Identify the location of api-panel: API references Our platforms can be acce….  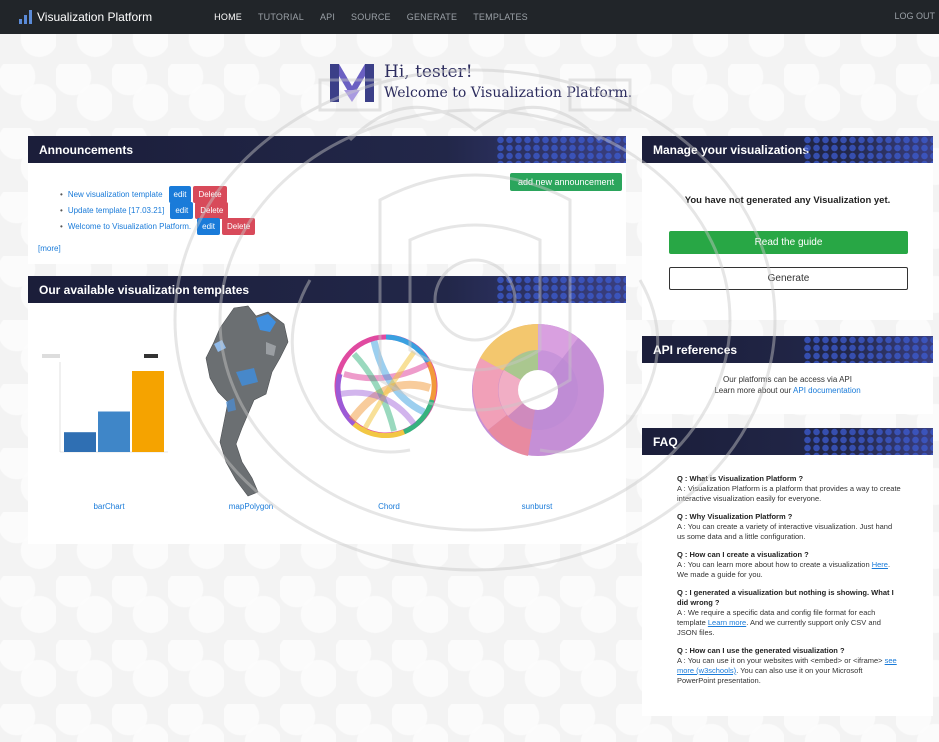
(787, 375).